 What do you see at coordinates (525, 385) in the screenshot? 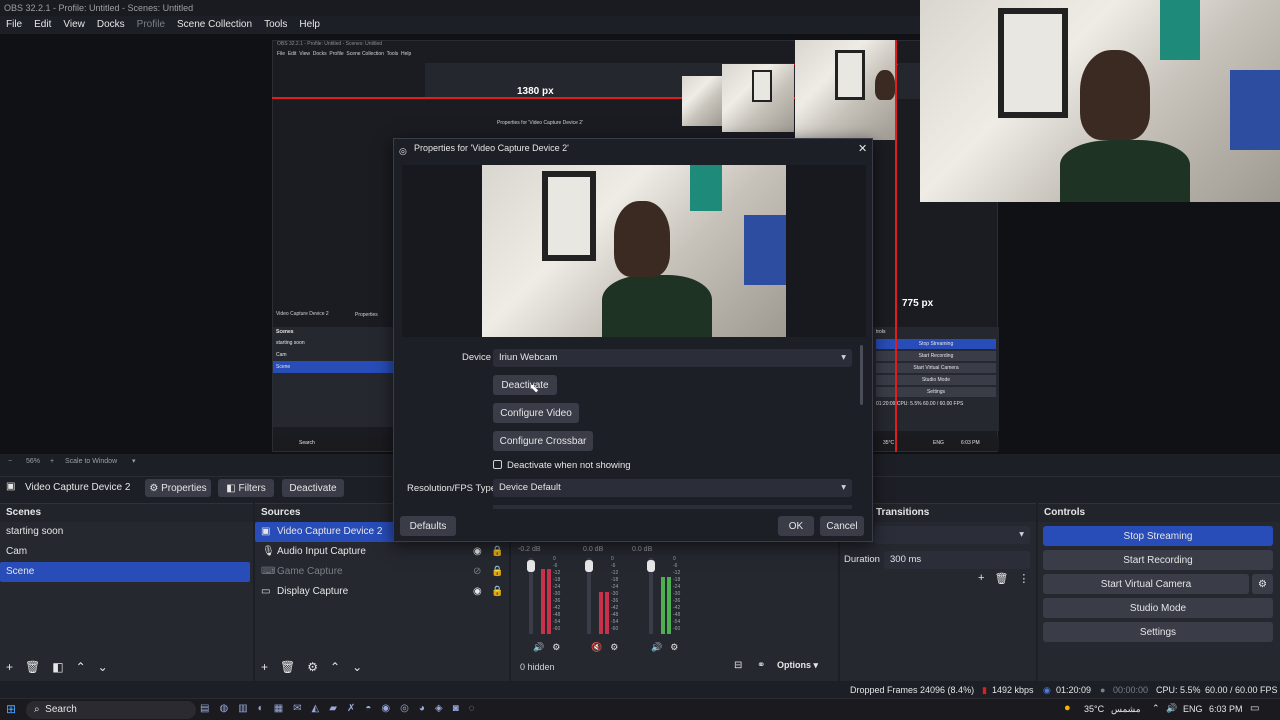
I see `deactivate-button: Deactivate` at bounding box center [525, 385].